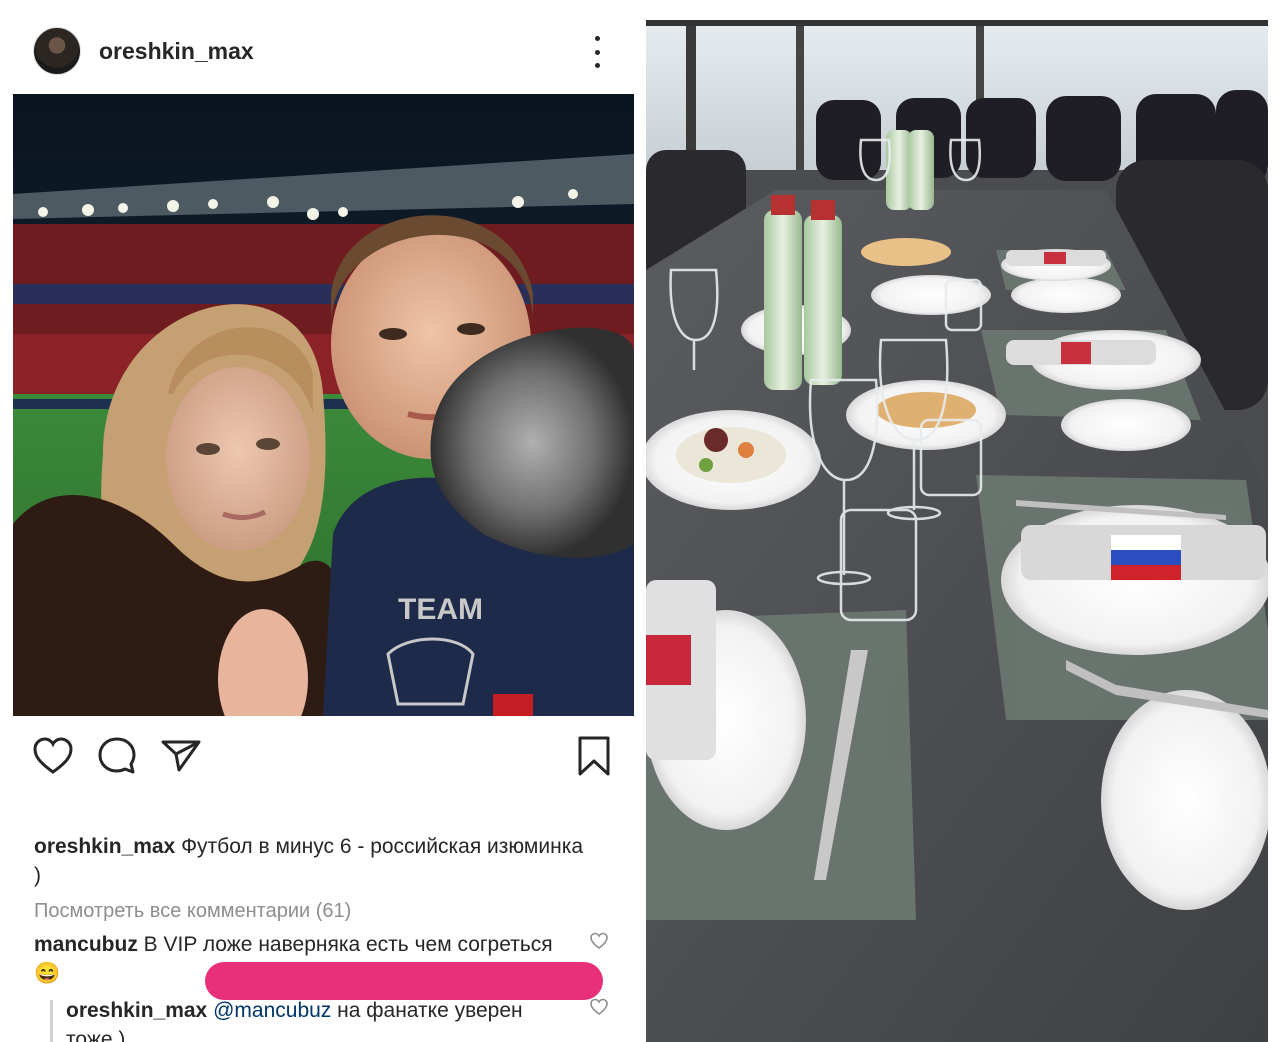  What do you see at coordinates (322, 46) in the screenshot?
I see `post-header: oreshkin_max` at bounding box center [322, 46].